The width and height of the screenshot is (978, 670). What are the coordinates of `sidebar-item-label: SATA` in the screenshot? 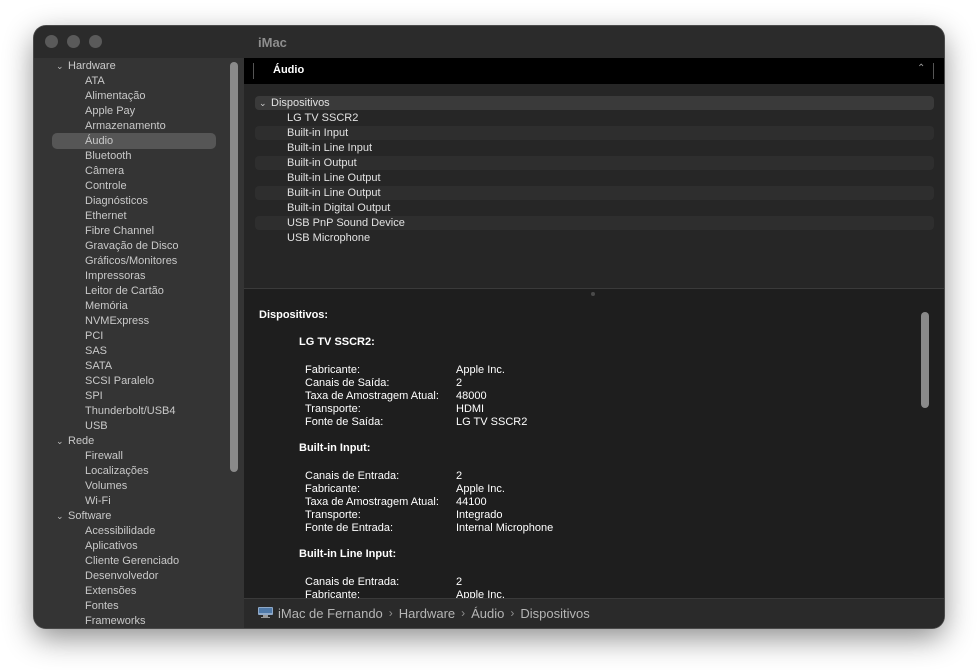 It's located at (99, 366).